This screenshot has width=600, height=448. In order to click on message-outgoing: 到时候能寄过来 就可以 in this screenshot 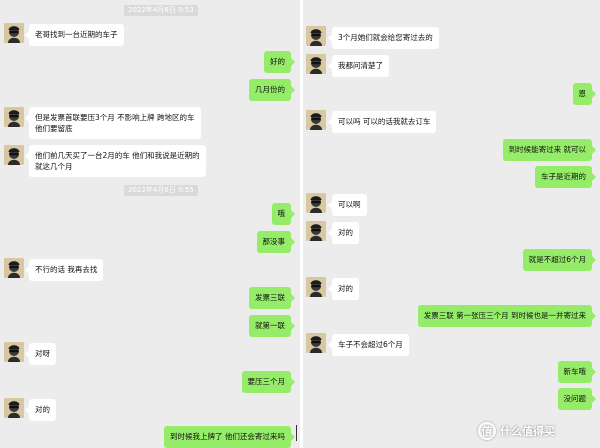, I will do `click(549, 150)`.